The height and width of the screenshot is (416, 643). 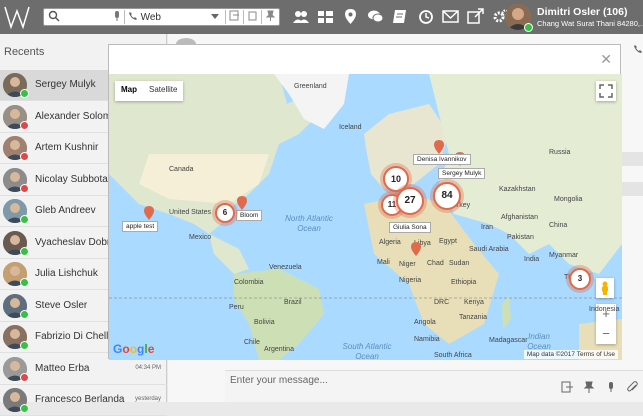 I want to click on contact-name: Vyacheslav Dobre, so click(x=75, y=242).